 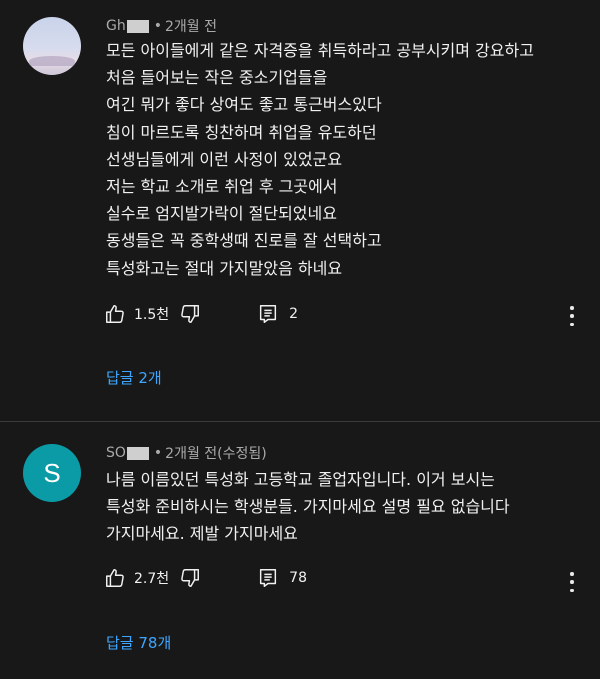 I want to click on comment-line: 동생들은 꼭 중학생때 진로를 잘 선택하고, so click(x=244, y=241).